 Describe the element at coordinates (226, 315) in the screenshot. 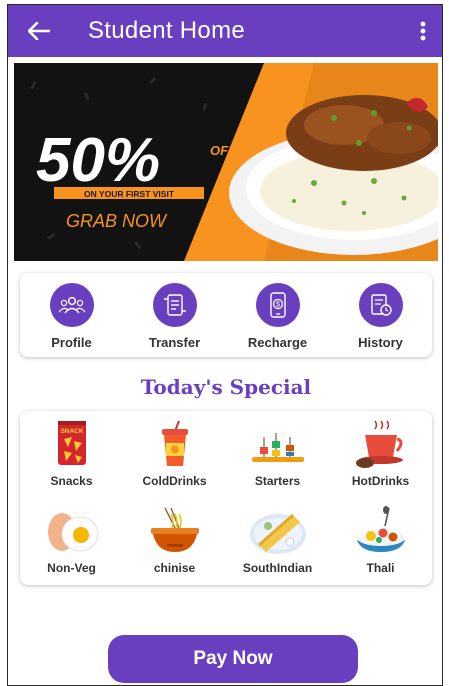

I see `services-card: Profile Transfer $ Recharge History` at that location.